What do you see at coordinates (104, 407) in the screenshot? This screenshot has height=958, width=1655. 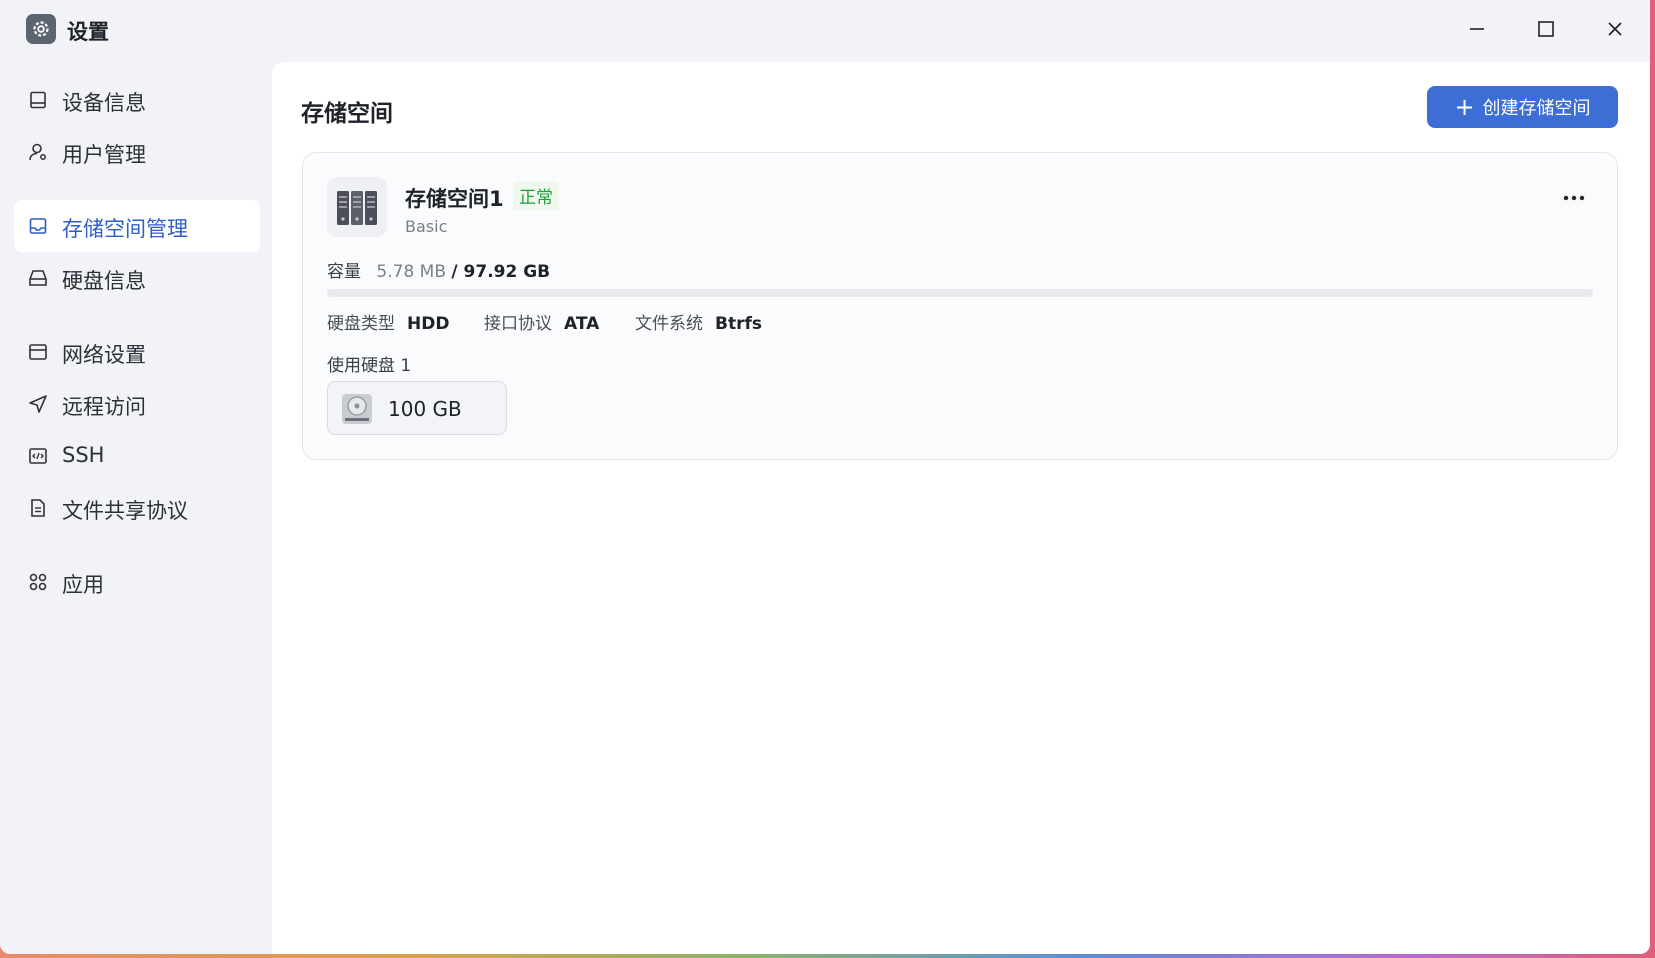 I see `sidebar-item-label: 远程访问` at bounding box center [104, 407].